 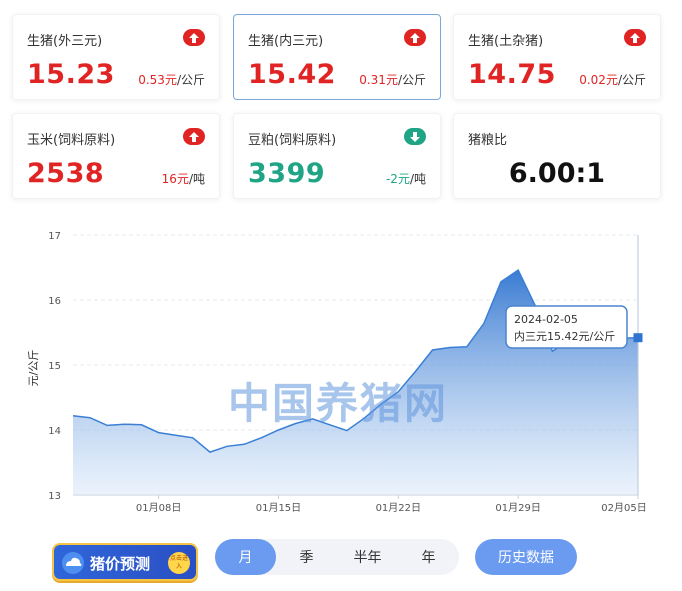 I want to click on card-title: 玉米(饲料原料), so click(x=71, y=140).